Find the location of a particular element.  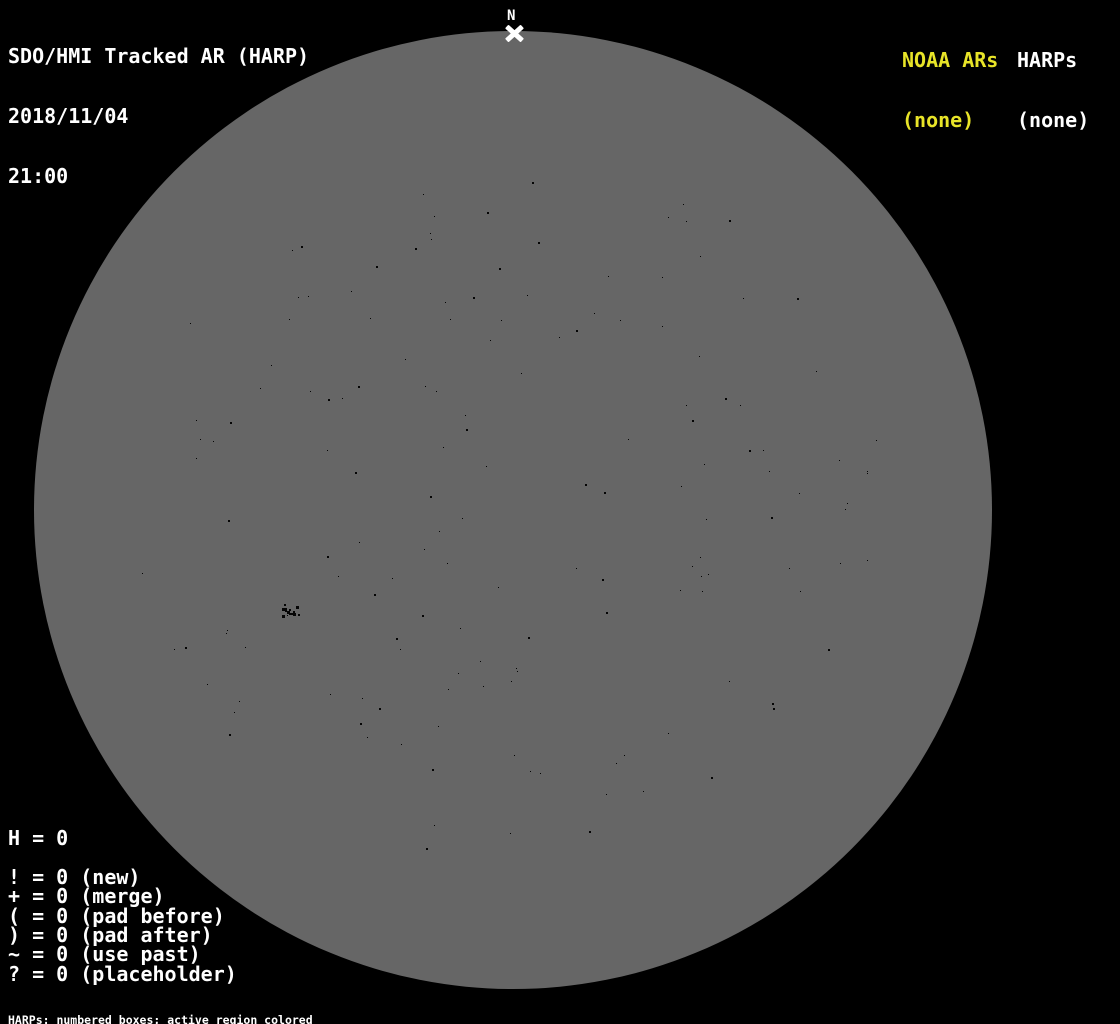

page-title: SDO/HMI Tracked AR (HARP) is located at coordinates (159, 56).